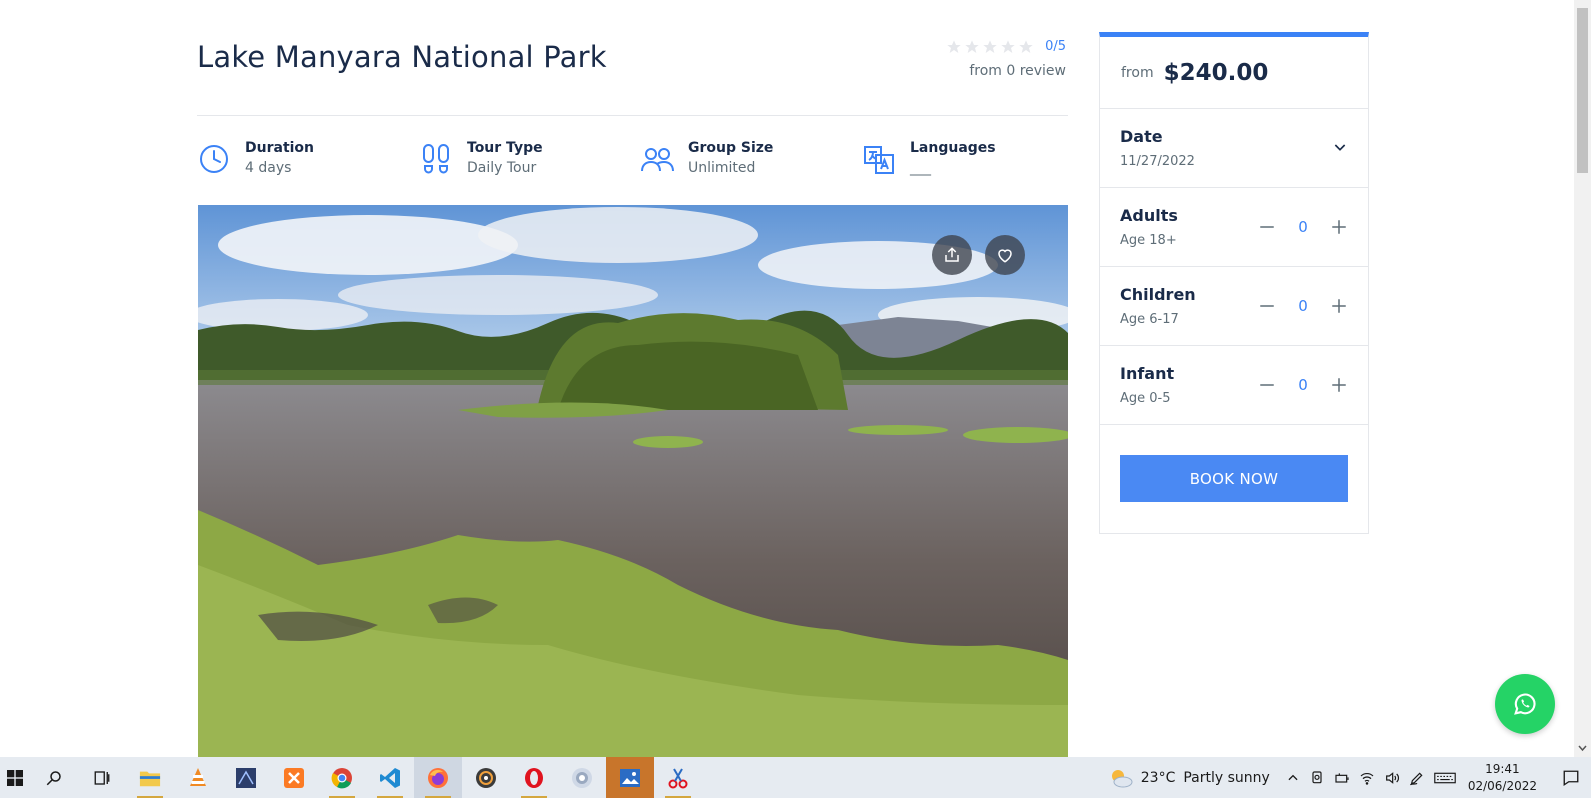 The image size is (1591, 798). I want to click on guest-row-children: Children Age 6-17 0, so click(1234, 306).